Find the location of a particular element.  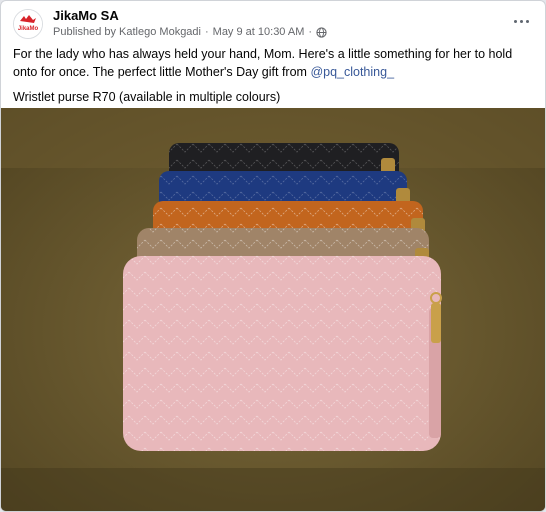

more-options-icon is located at coordinates (521, 21).